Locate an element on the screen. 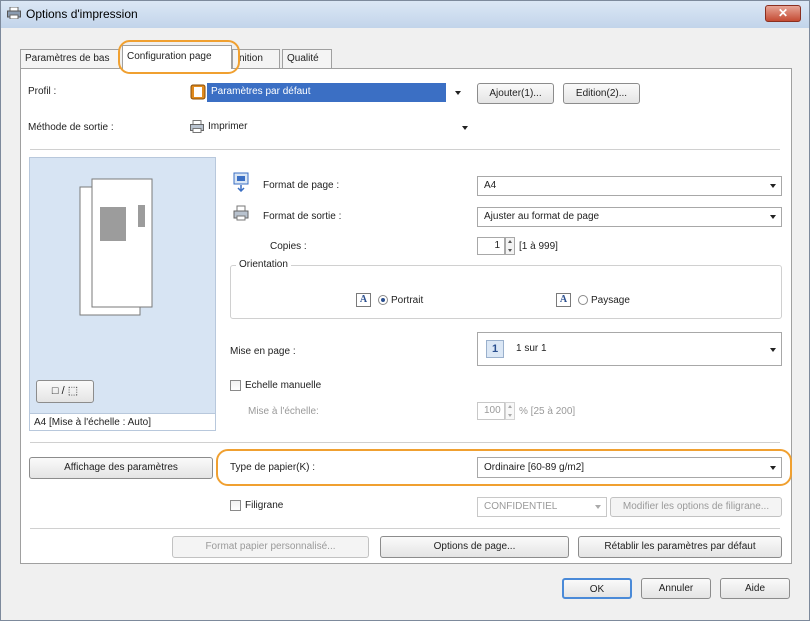  copies-input: 1 is located at coordinates (491, 246).